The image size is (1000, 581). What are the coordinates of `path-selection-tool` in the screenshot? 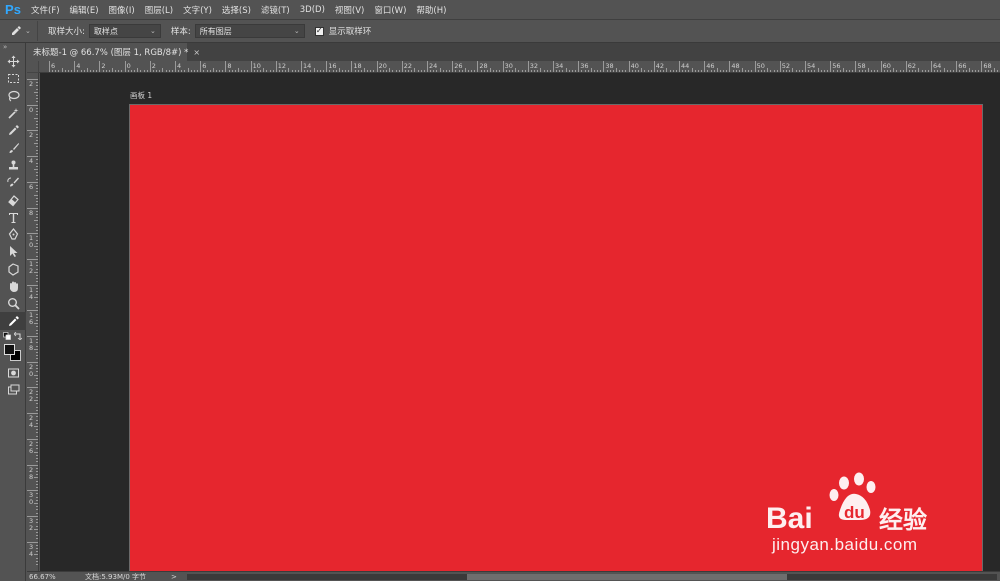 It's located at (13, 251).